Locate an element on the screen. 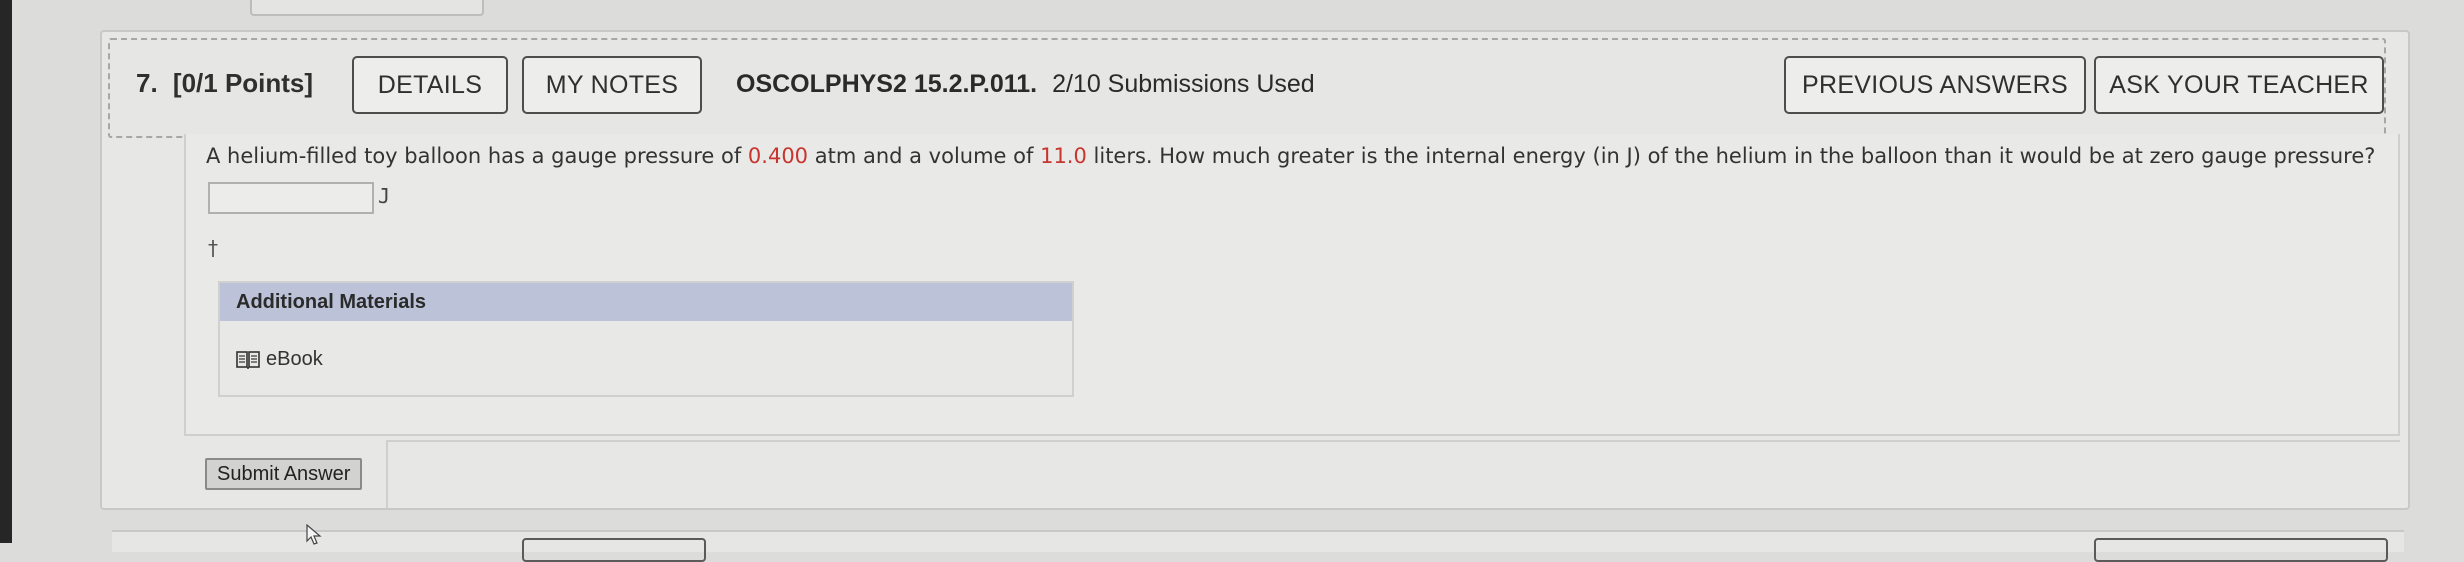 The image size is (2464, 562). question-number-label: 7. is located at coordinates (147, 83).